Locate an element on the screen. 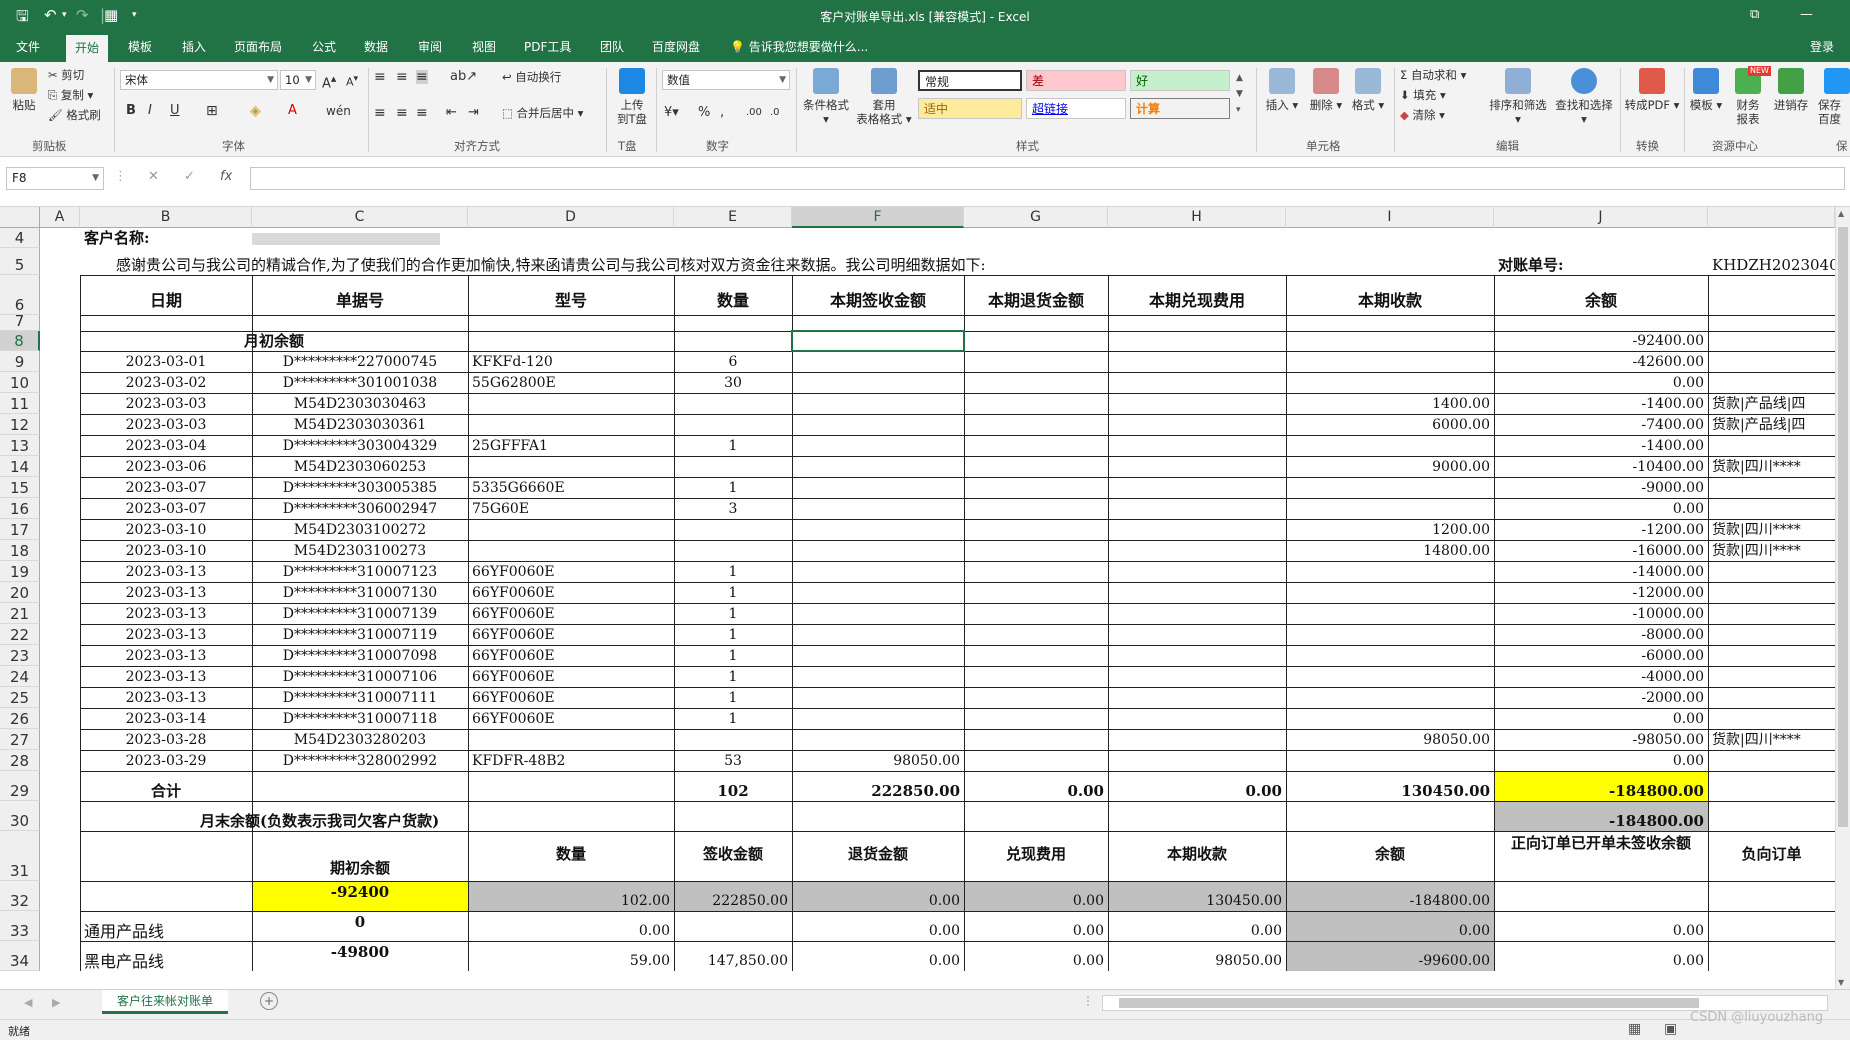 This screenshot has width=1850, height=1040. convert-pdf-button: 转成PDF ▾ is located at coordinates (1652, 90).